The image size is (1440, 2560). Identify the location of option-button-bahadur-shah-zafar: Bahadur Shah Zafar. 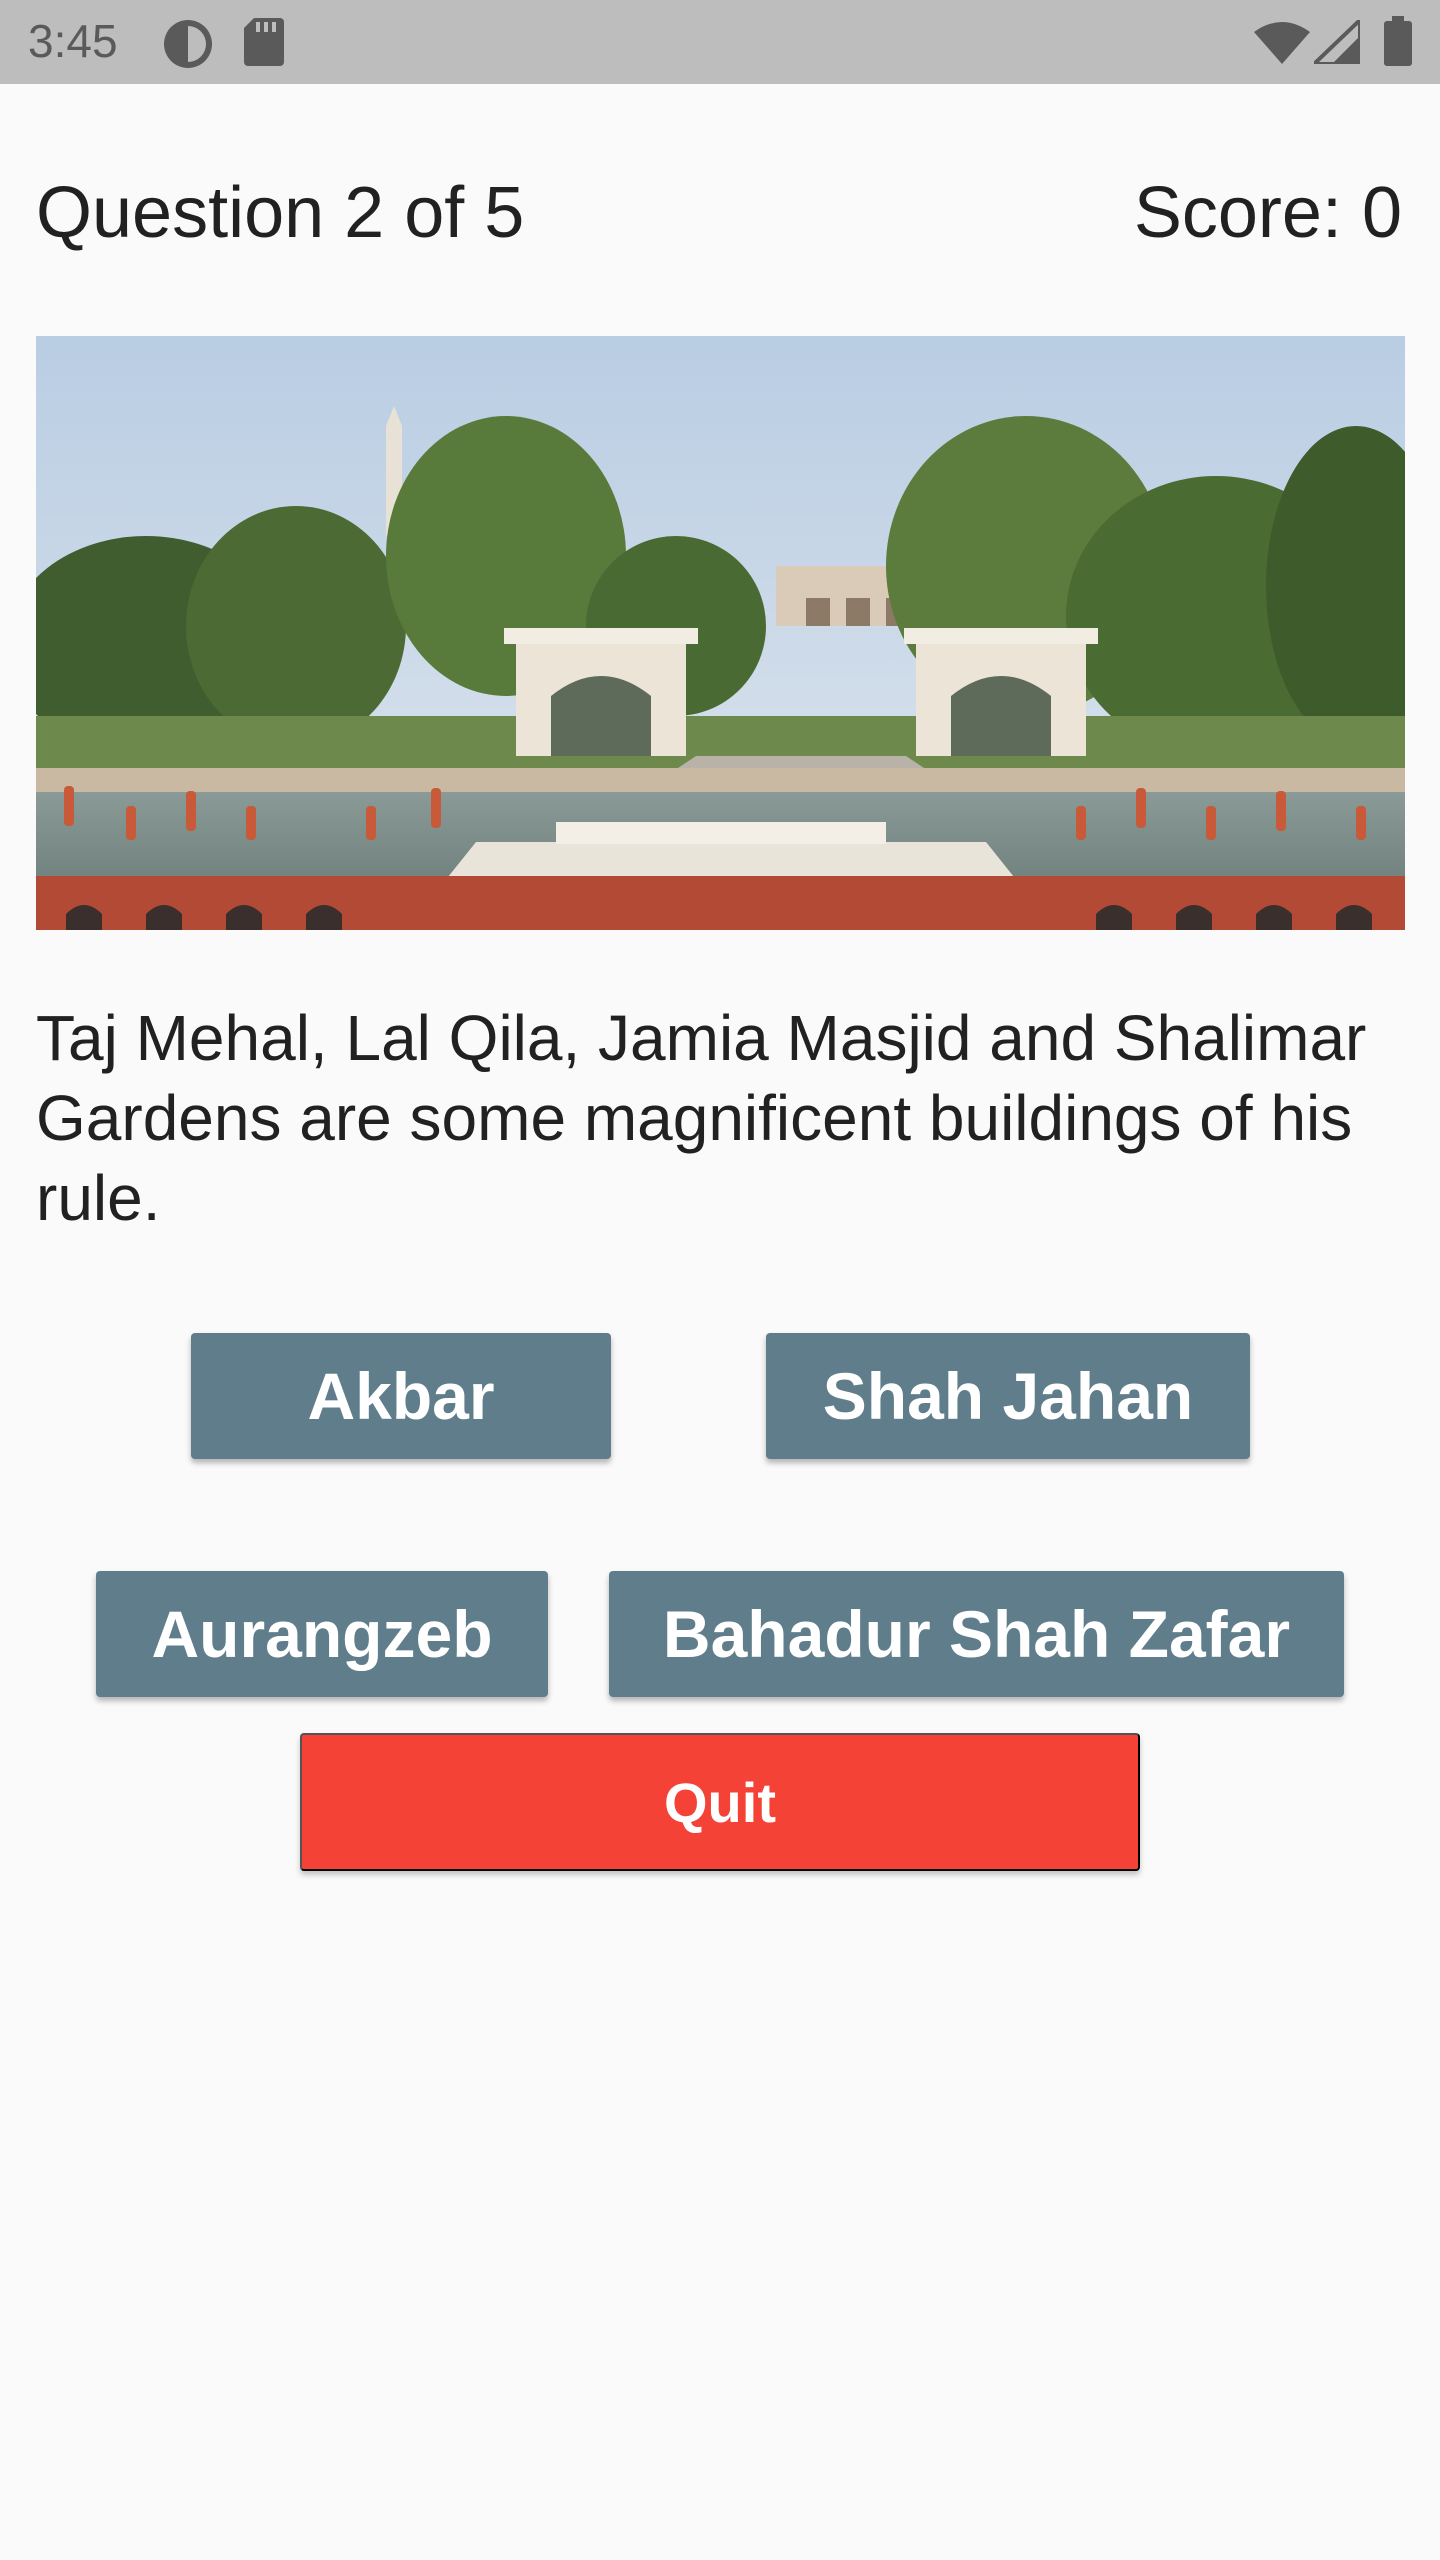
(976, 1634).